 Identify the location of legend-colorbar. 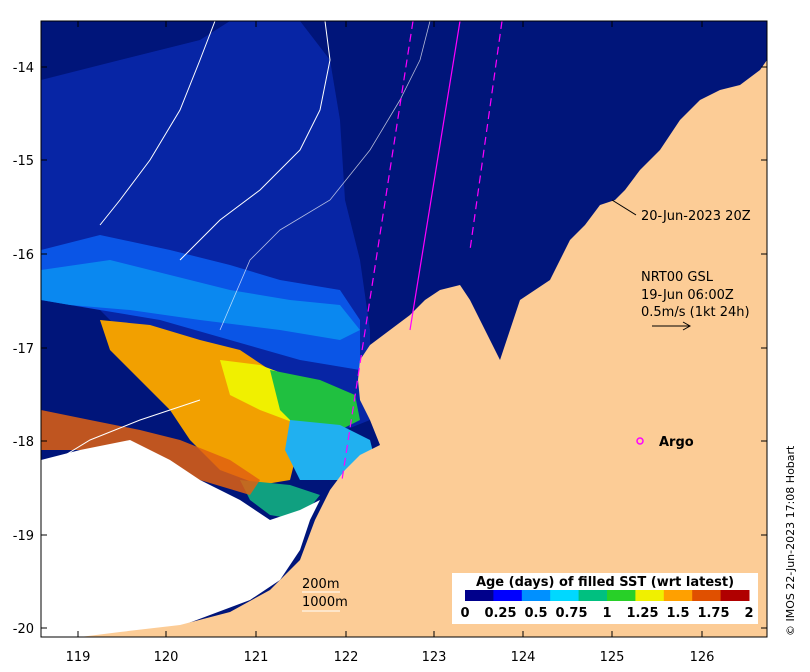
(607, 595).